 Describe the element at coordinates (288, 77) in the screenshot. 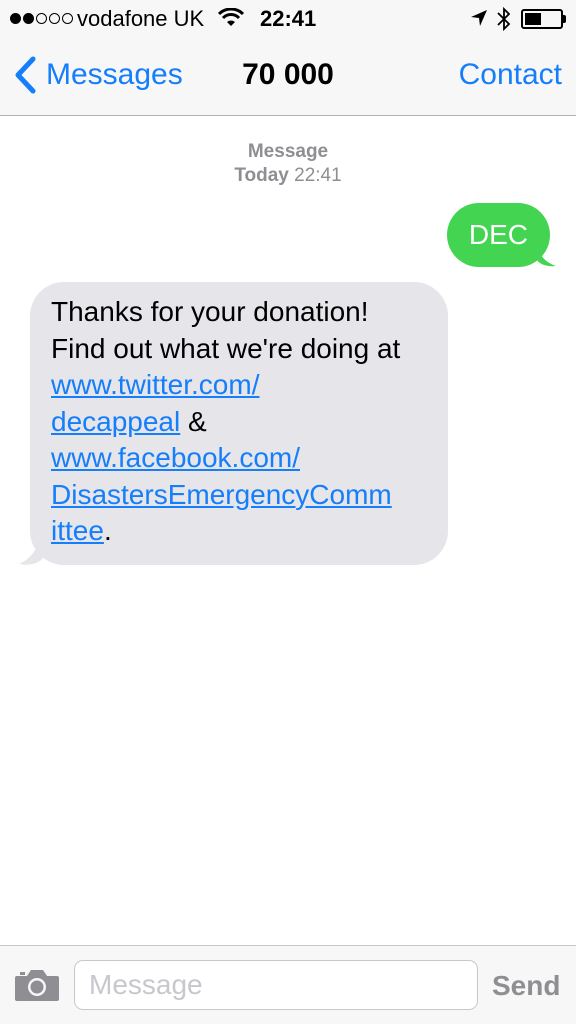

I see `navigation-bar: Messages 70 000 Contact` at that location.